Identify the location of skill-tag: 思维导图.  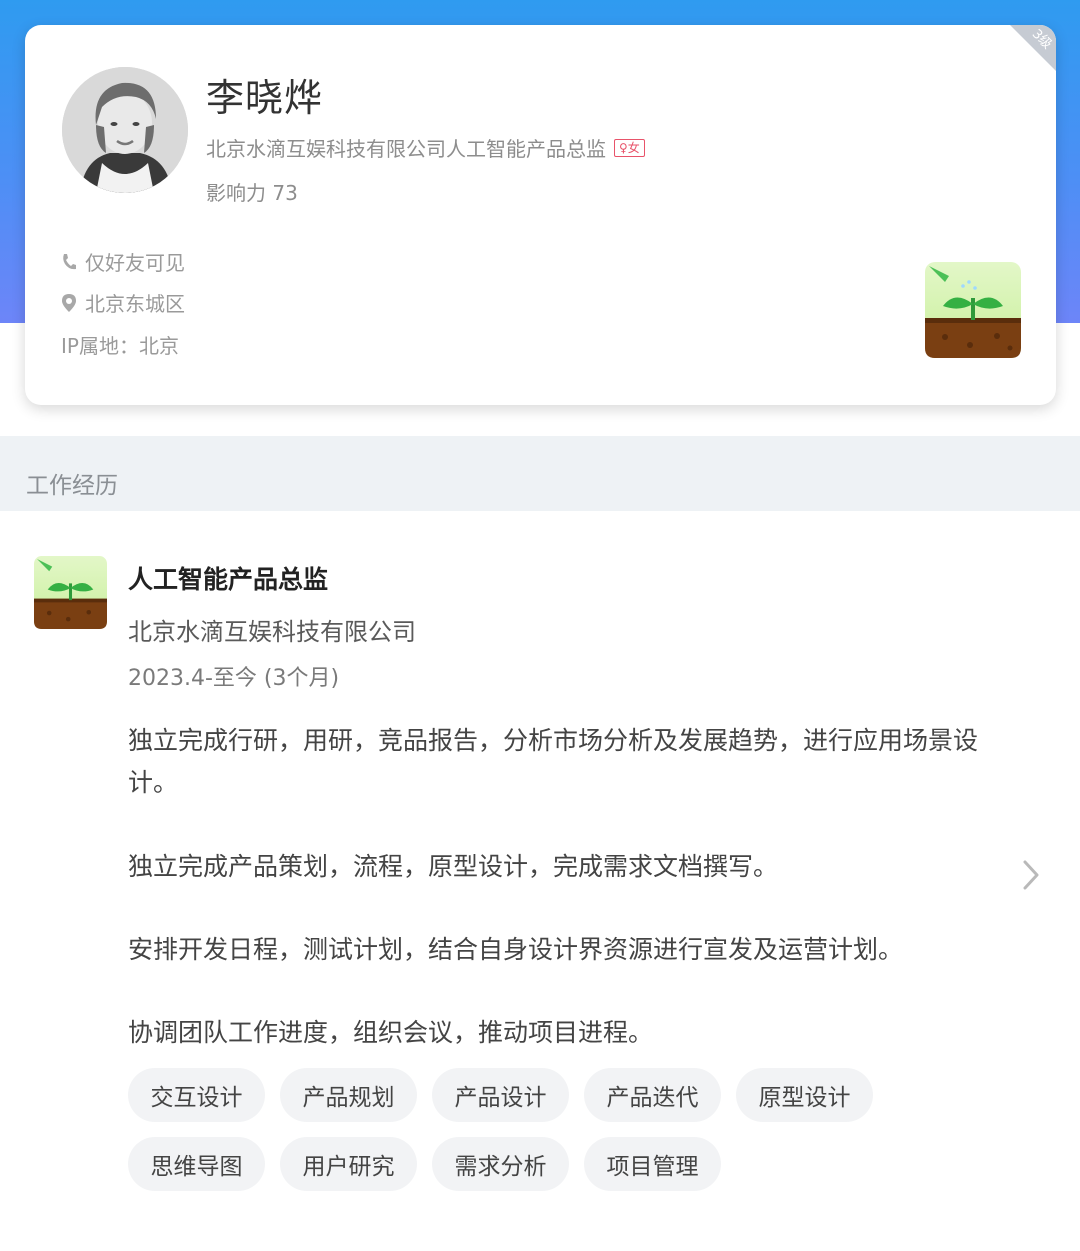
(196, 1164).